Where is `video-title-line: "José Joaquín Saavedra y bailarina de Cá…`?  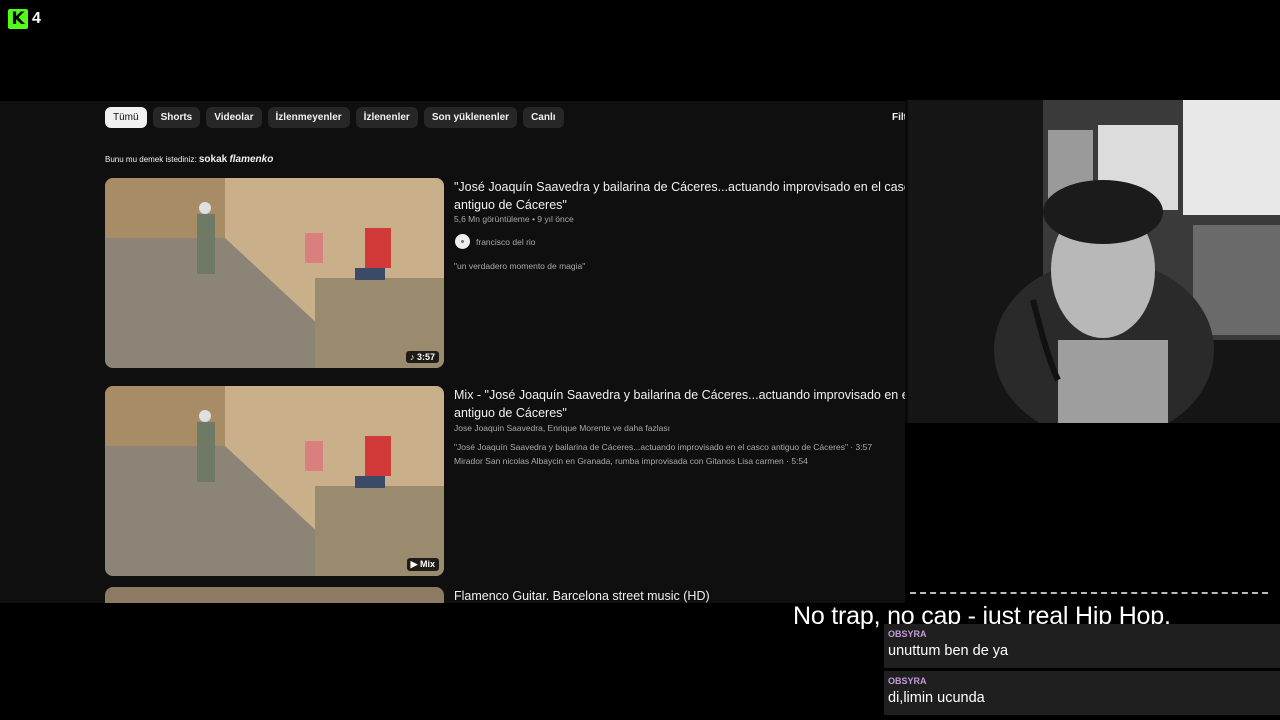 video-title-line: "José Joaquín Saavedra y bailarina de Cá… is located at coordinates (679, 187).